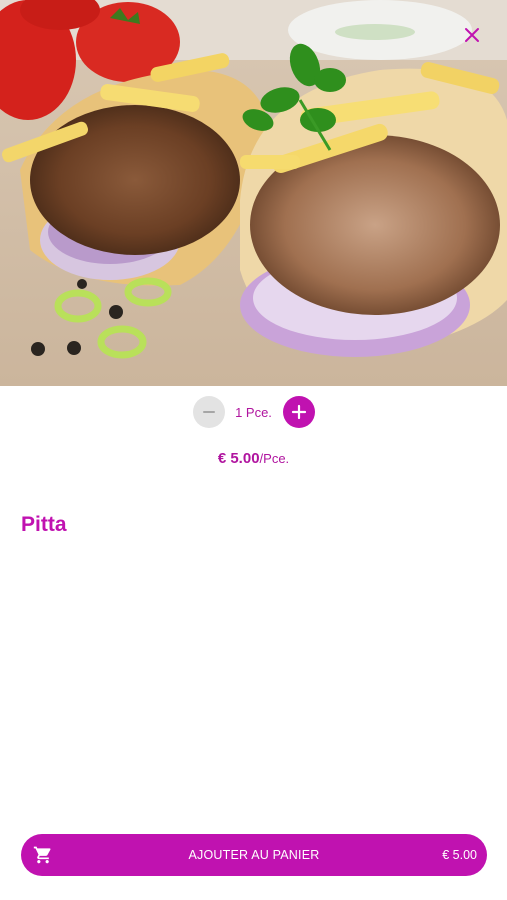  Describe the element at coordinates (44, 524) in the screenshot. I see `product-title: Pitta` at that location.